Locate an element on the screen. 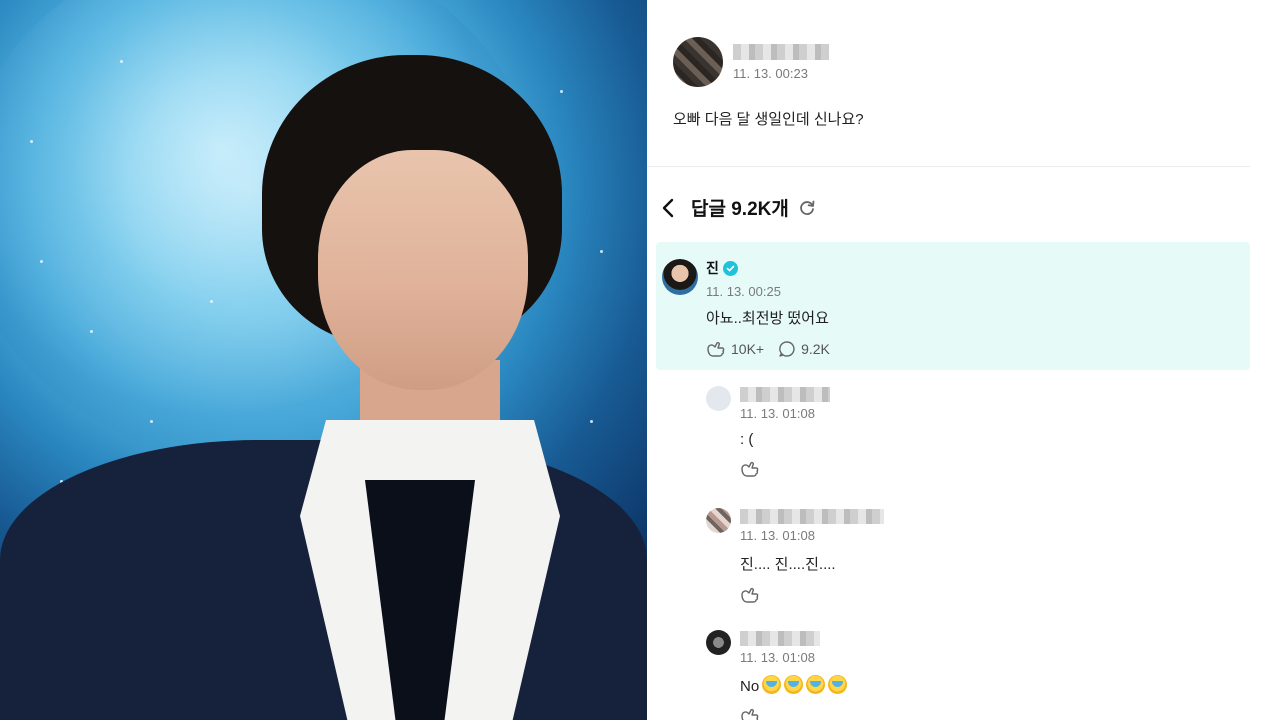  face is located at coordinates (423, 270).